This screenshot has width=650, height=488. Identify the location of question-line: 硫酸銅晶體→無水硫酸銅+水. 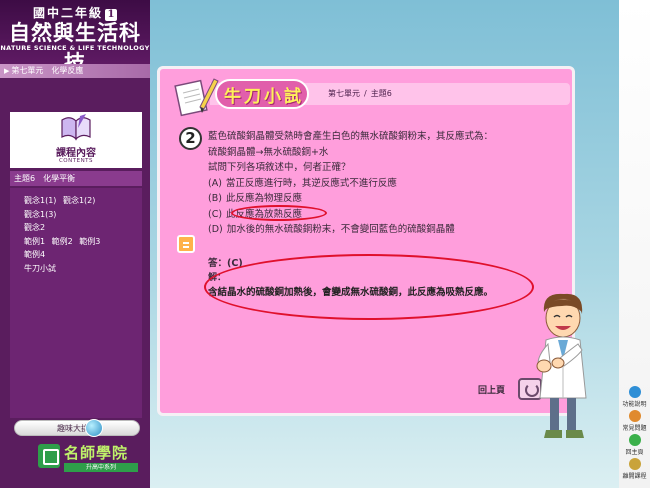
(268, 152).